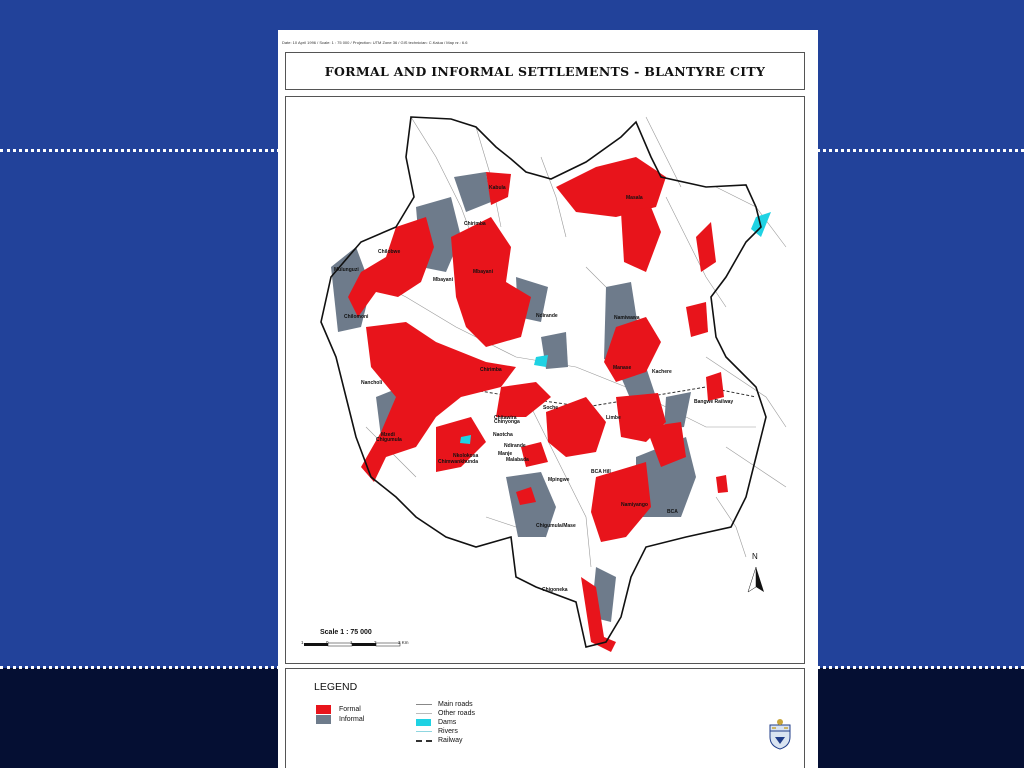 Image resolution: width=1024 pixels, height=768 pixels. I want to click on place-label: Masala, so click(634, 198).